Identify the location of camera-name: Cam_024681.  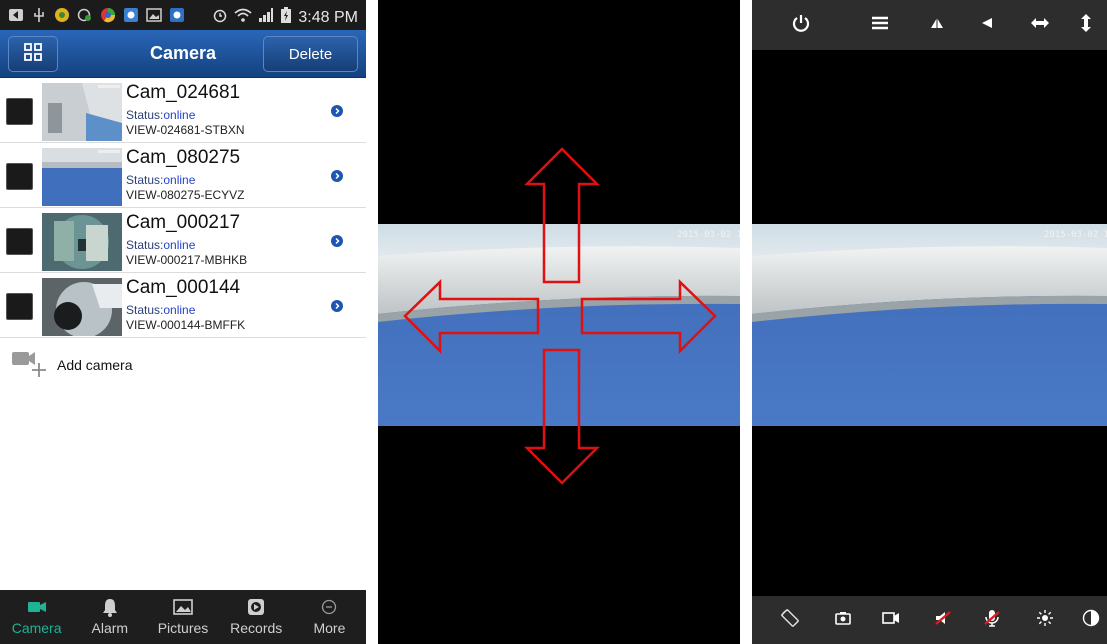
(183, 92).